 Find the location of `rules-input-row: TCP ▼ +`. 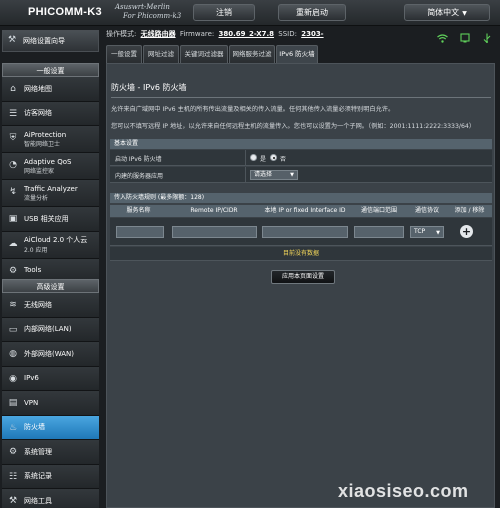

rules-input-row: TCP ▼ + is located at coordinates (301, 232).